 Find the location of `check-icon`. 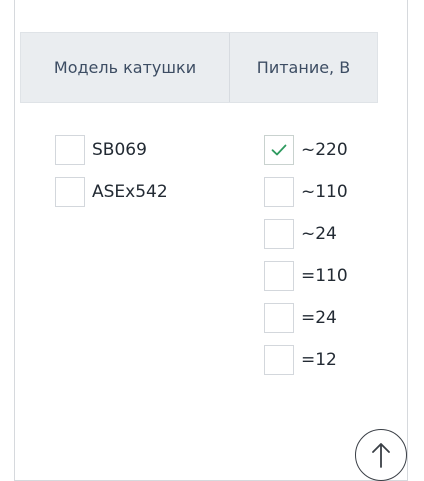

check-icon is located at coordinates (279, 150).